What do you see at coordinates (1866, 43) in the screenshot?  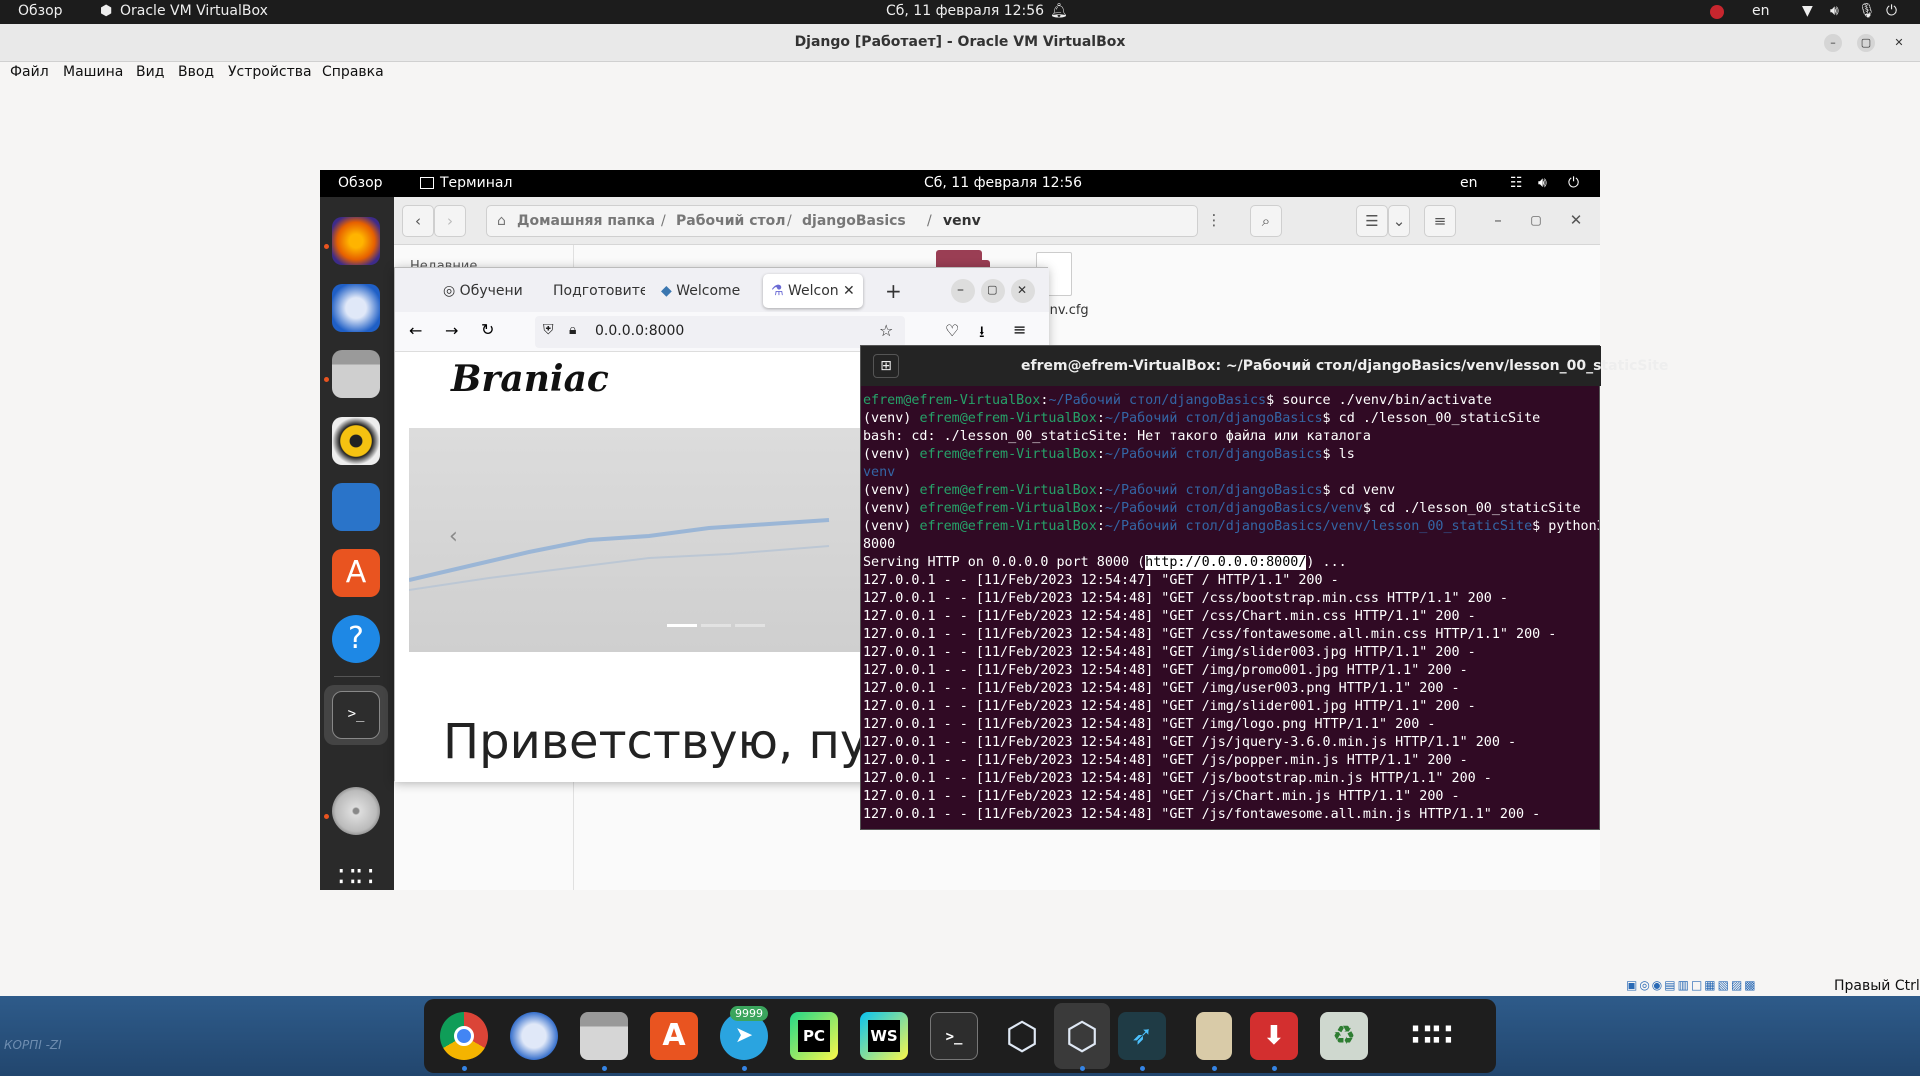 I see `maximize-button: ▢` at bounding box center [1866, 43].